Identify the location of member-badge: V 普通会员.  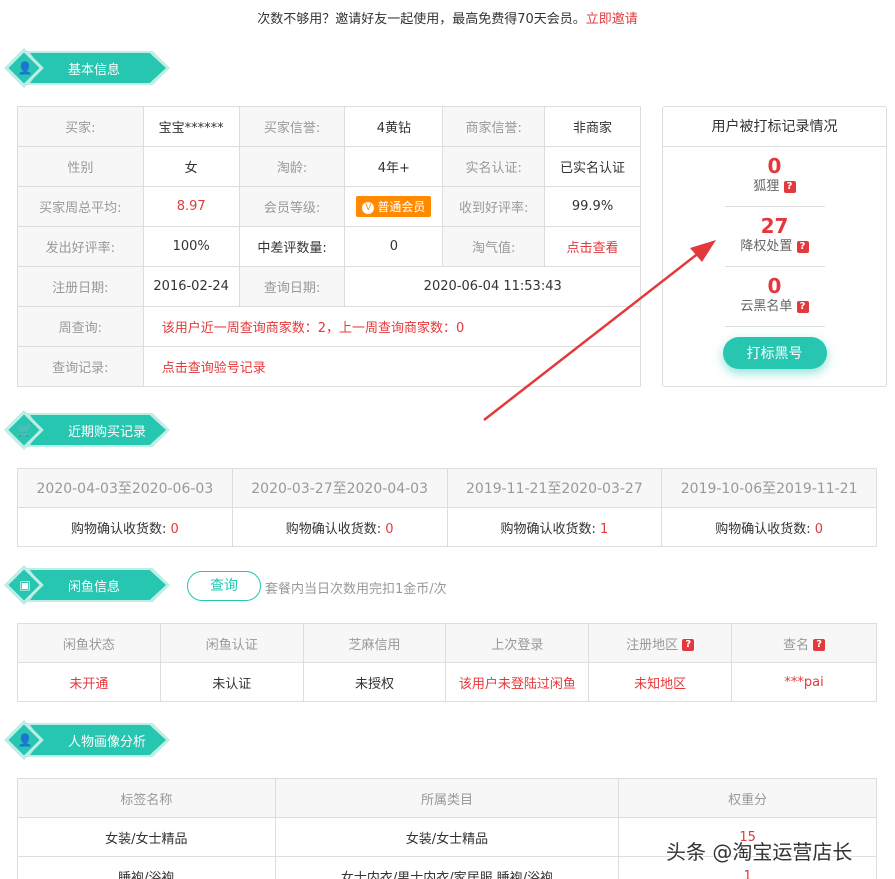
(394, 206).